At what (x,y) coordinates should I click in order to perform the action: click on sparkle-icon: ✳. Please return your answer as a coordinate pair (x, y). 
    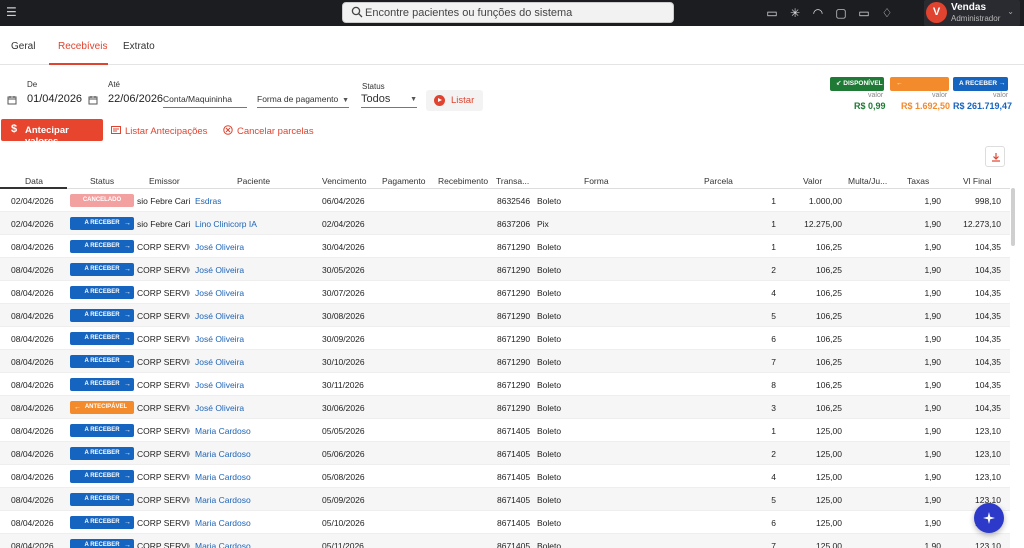
    Looking at the image, I should click on (795, 13).